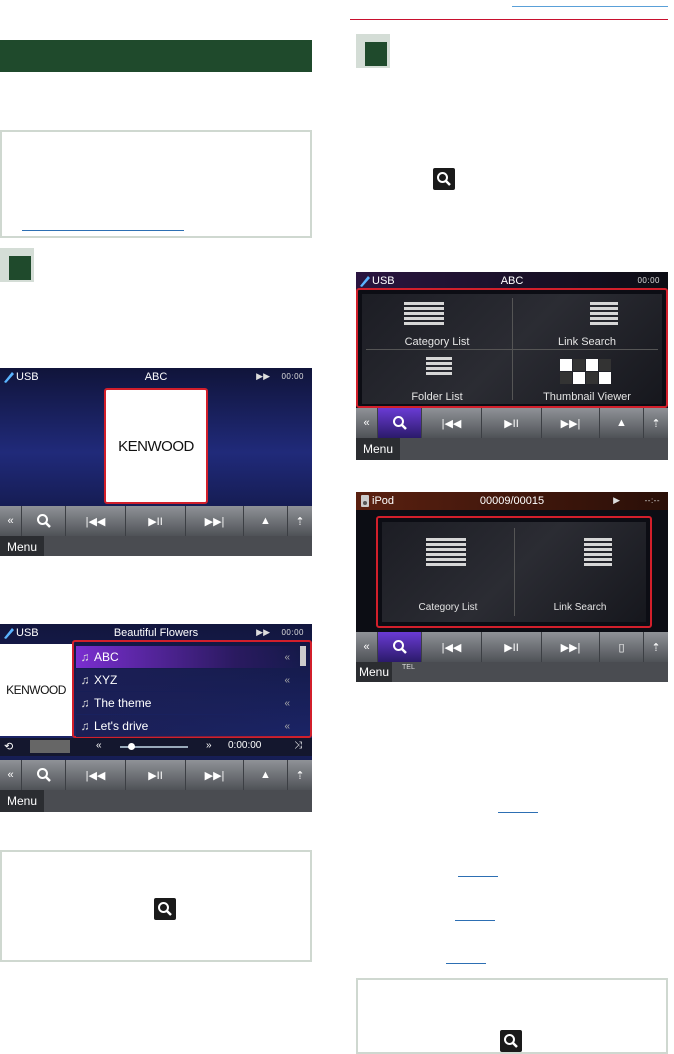  What do you see at coordinates (121, 726) in the screenshot?
I see `track-name: Let's drive` at bounding box center [121, 726].